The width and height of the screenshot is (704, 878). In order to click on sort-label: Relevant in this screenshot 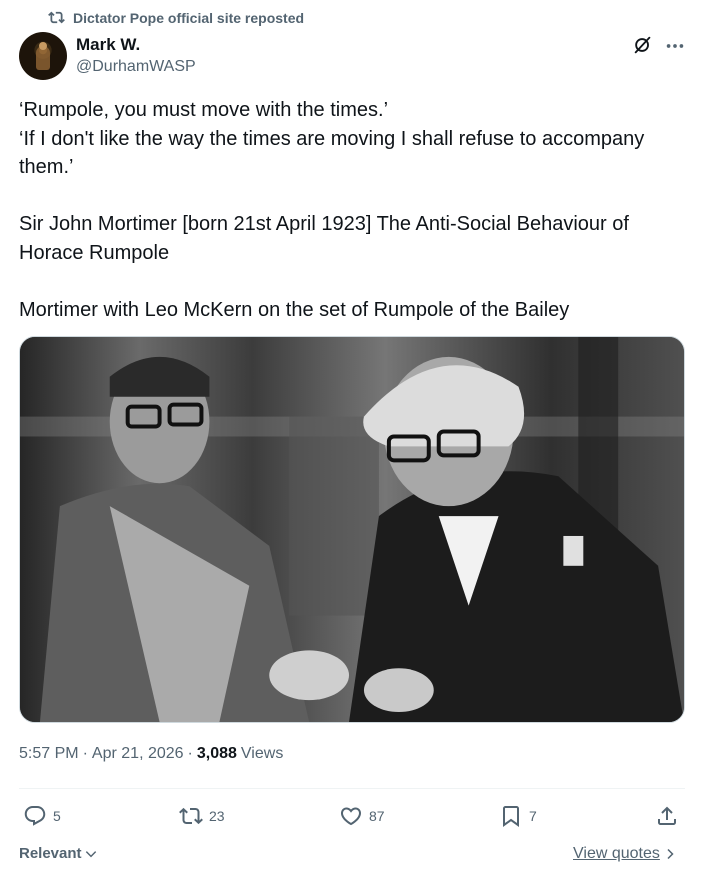, I will do `click(50, 853)`.